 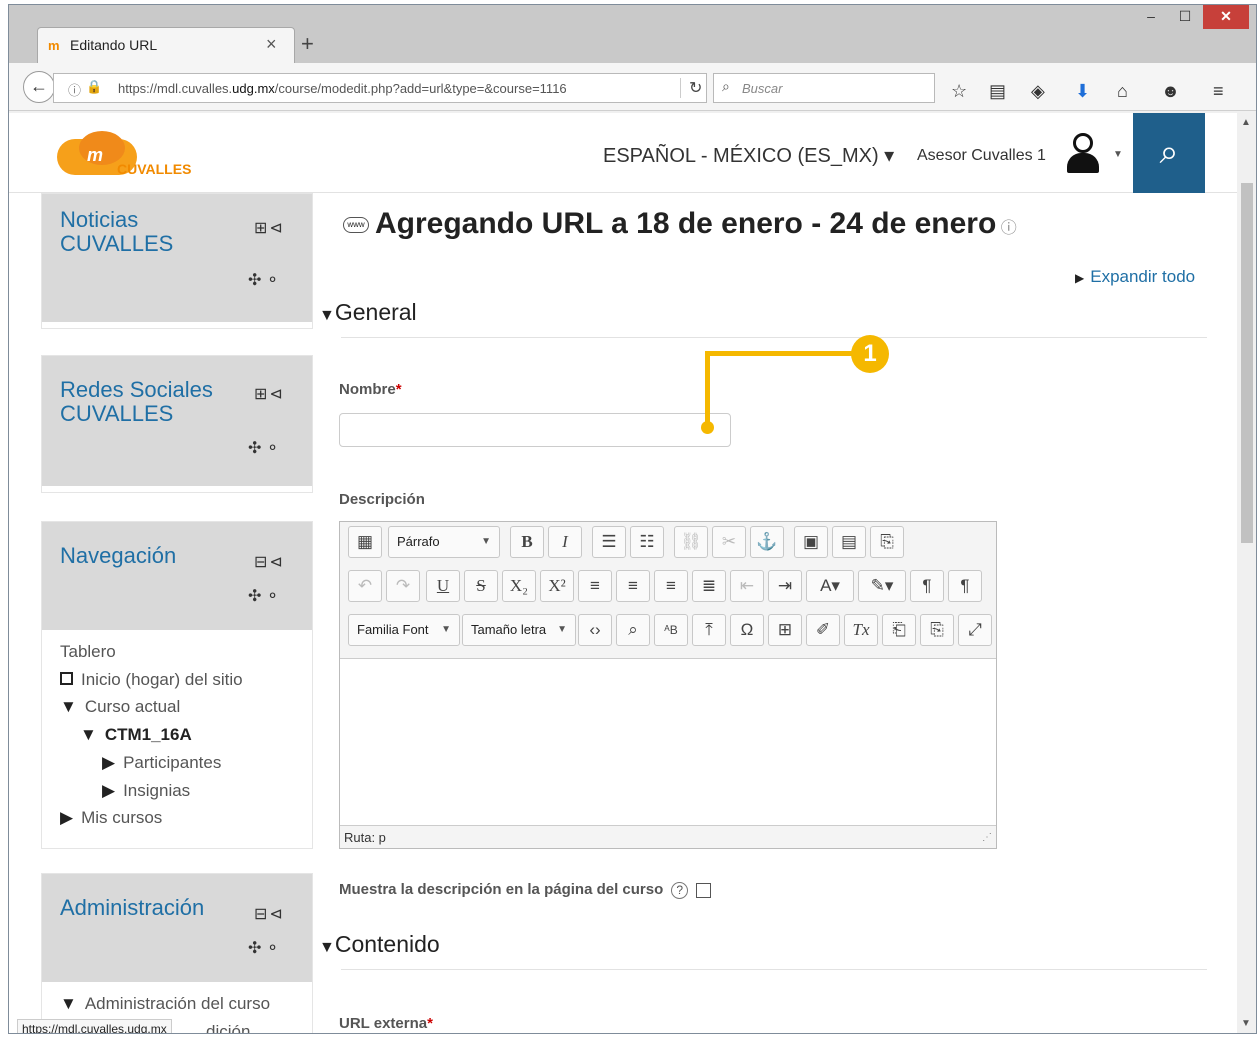 I want to click on scroll-up-icon: ▲, so click(x=1246, y=122).